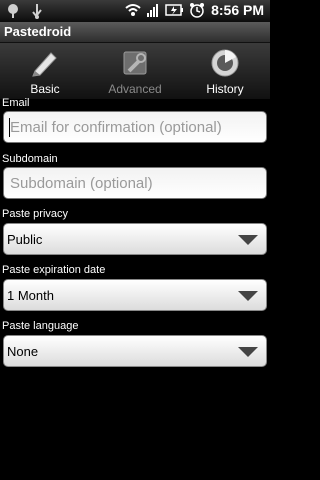  I want to click on expiration-value: 1 Month, so click(30, 295).